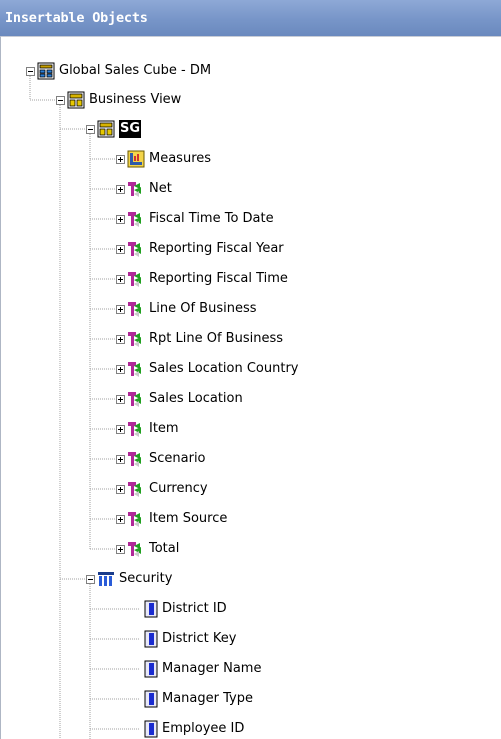 This screenshot has width=501, height=739. Describe the element at coordinates (146, 578) in the screenshot. I see `tree-node-label: Security` at that location.